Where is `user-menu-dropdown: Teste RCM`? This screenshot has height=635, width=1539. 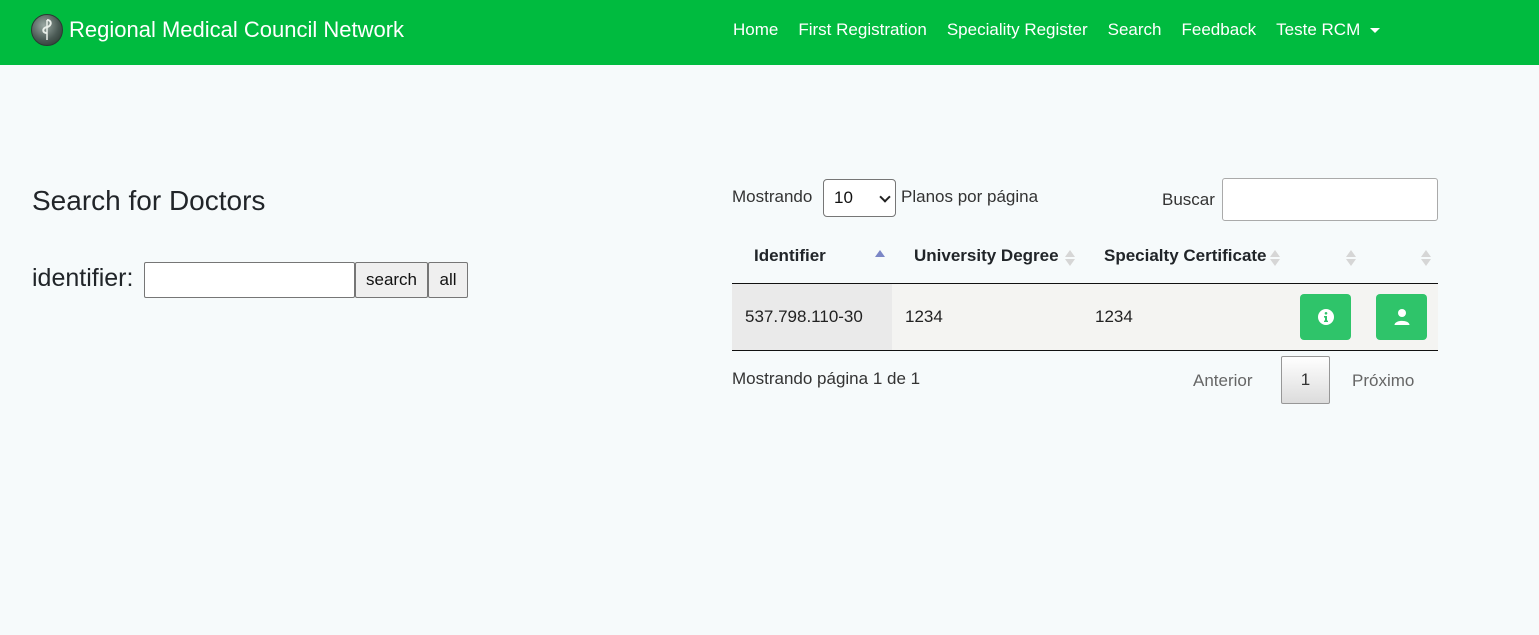
user-menu-dropdown: Teste RCM is located at coordinates (1328, 30).